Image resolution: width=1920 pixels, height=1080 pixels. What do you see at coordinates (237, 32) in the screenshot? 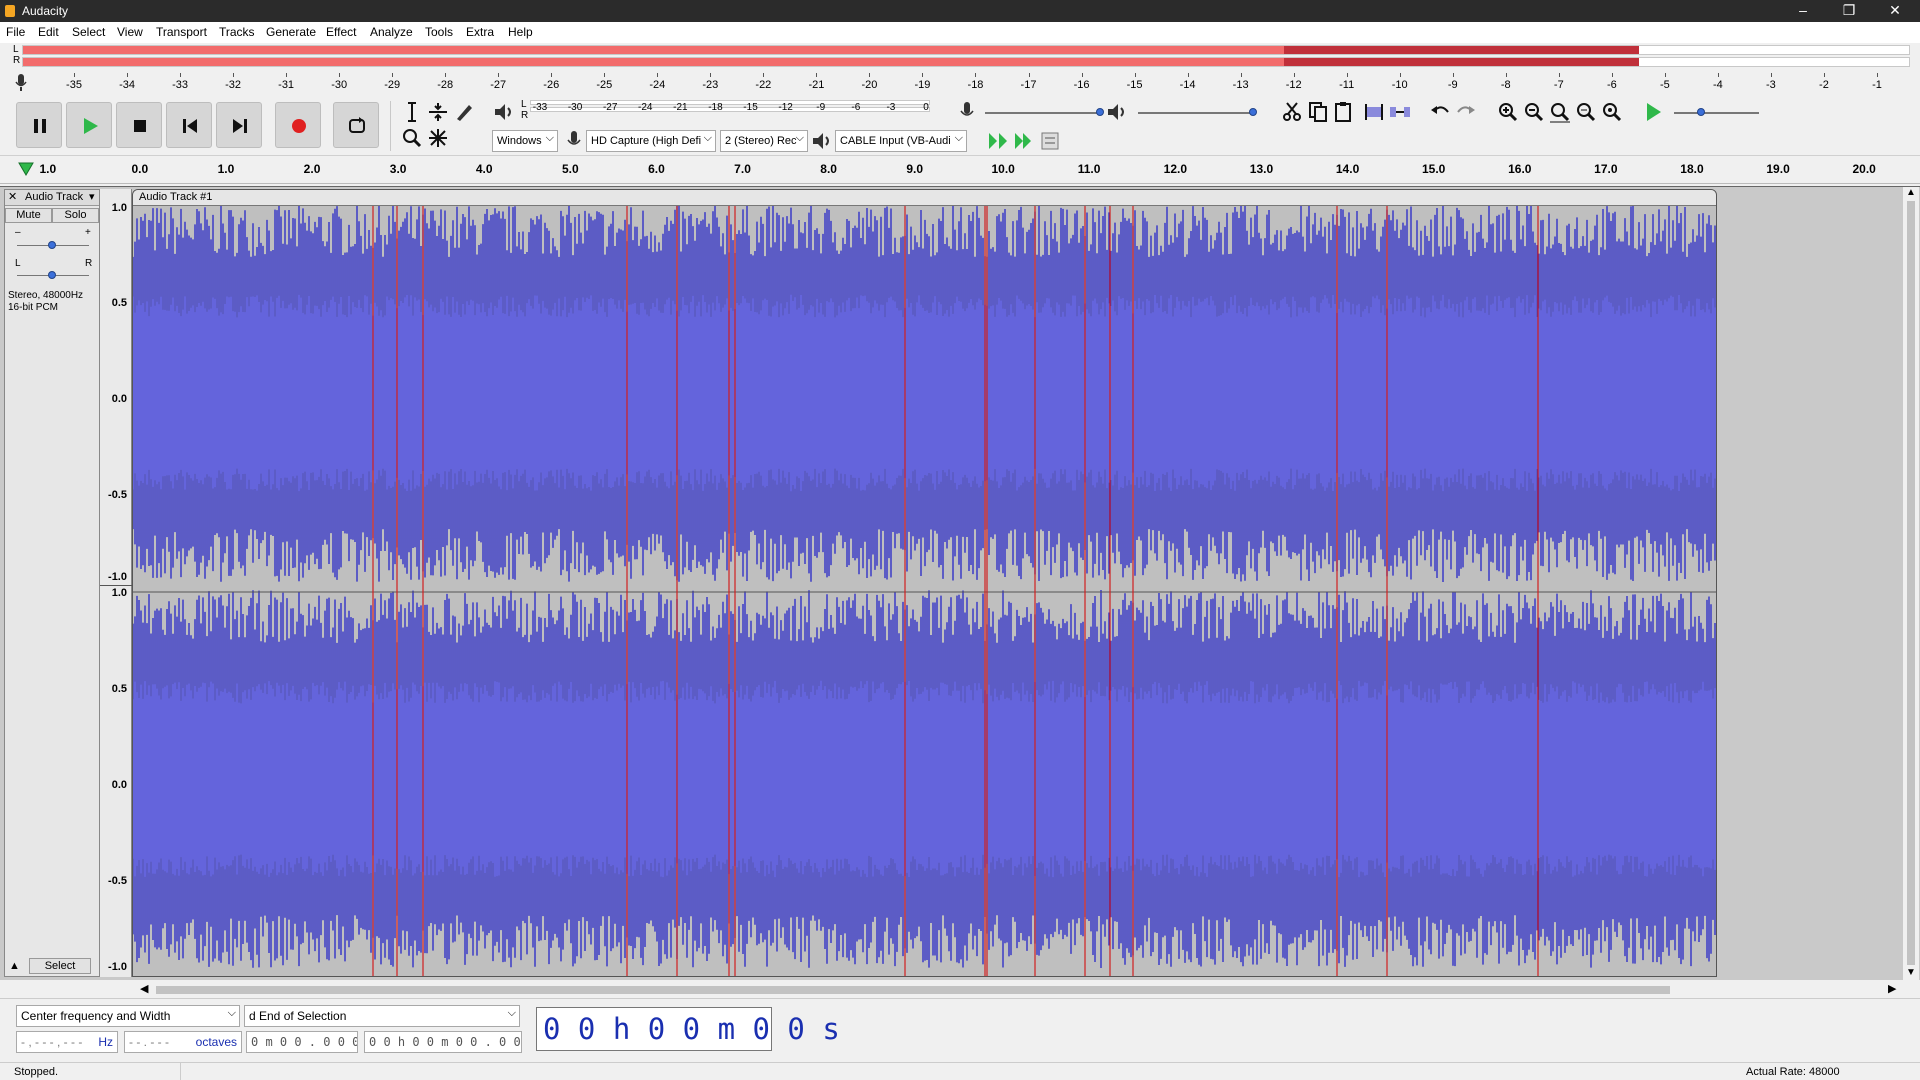
I see `menu-tracks: Tracks` at bounding box center [237, 32].